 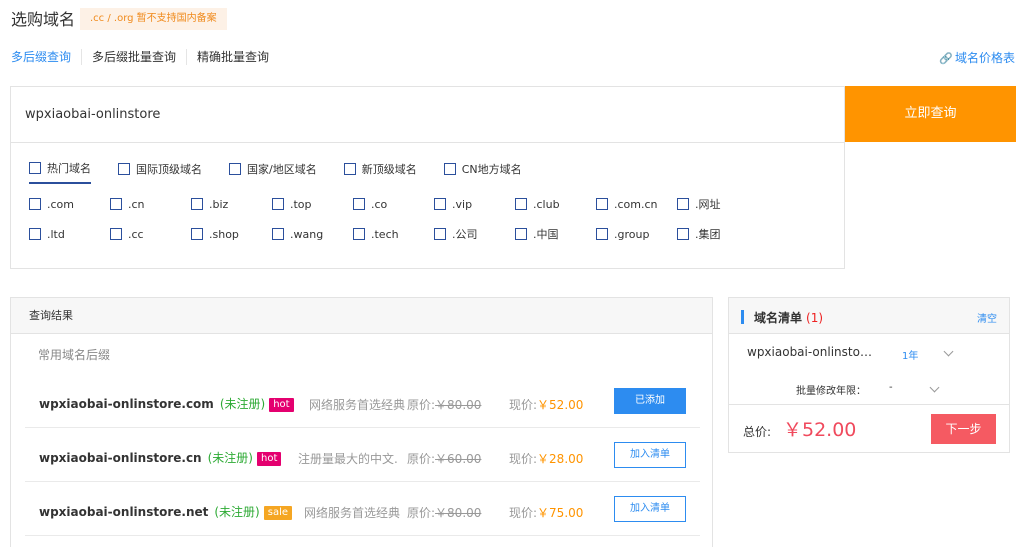 I want to click on current-price: 现价:￥52.00, so click(x=546, y=405).